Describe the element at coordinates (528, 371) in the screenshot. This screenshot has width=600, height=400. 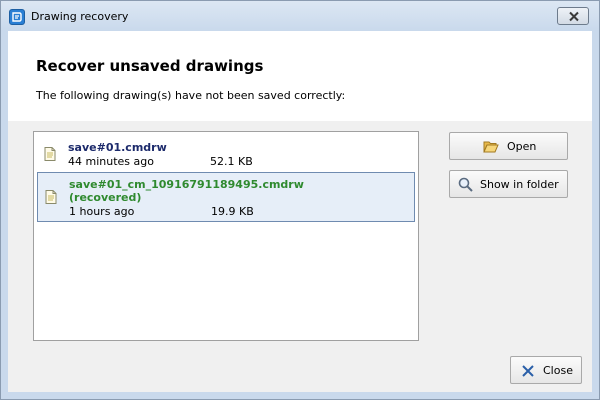
I see `close-x-icon` at that location.